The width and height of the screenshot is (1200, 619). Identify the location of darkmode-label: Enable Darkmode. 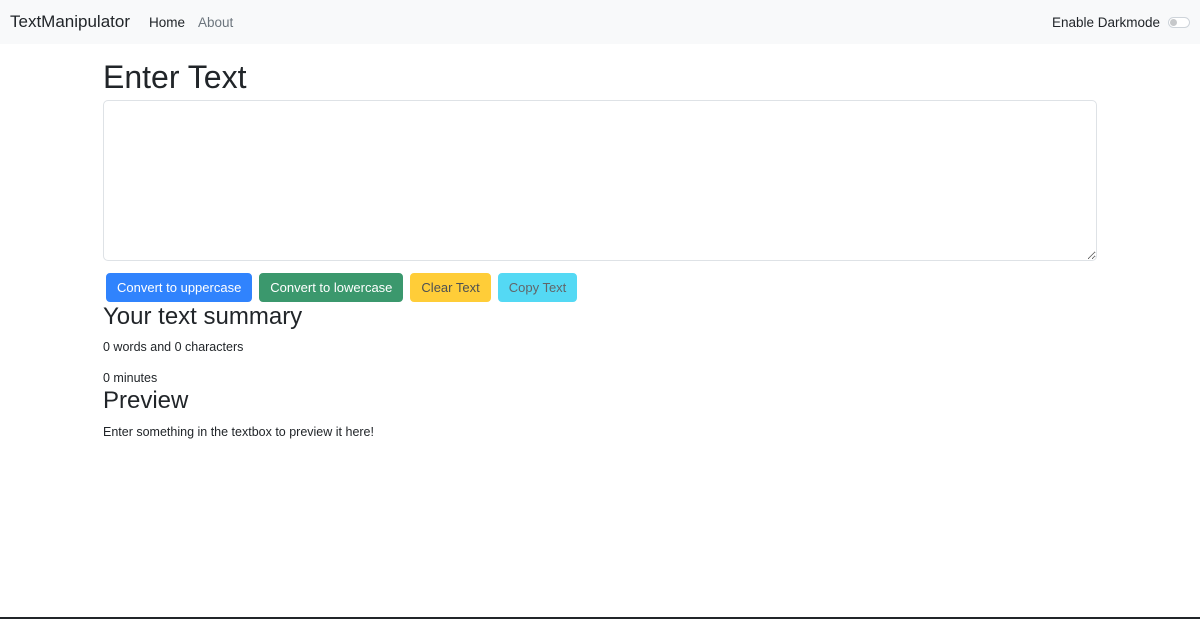
(1105, 22).